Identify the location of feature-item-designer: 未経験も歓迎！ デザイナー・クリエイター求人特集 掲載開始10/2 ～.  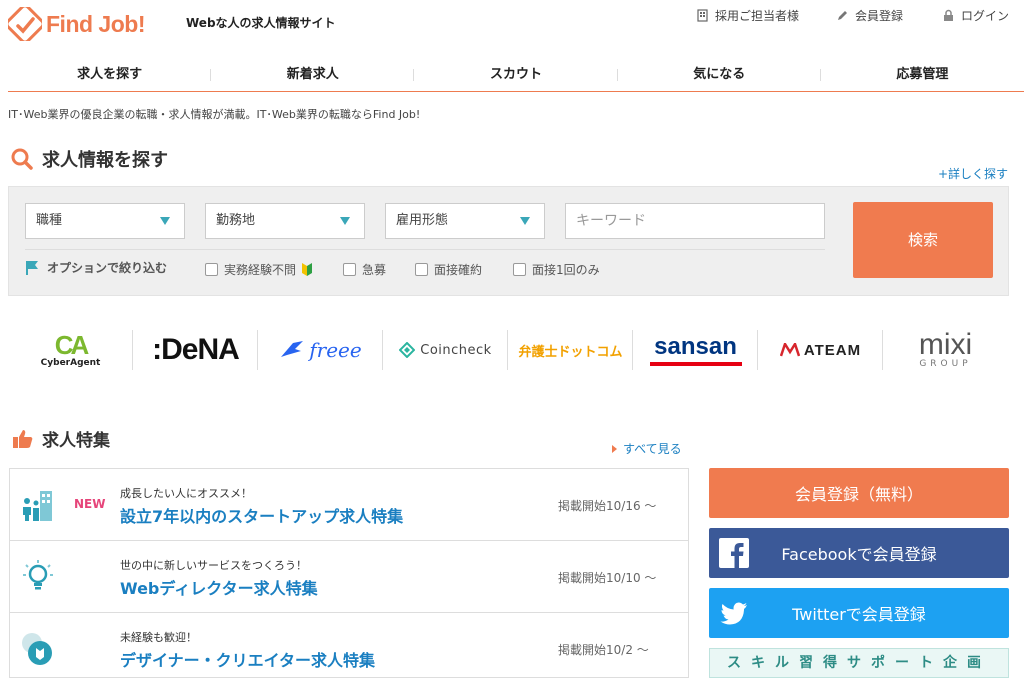
(349, 649).